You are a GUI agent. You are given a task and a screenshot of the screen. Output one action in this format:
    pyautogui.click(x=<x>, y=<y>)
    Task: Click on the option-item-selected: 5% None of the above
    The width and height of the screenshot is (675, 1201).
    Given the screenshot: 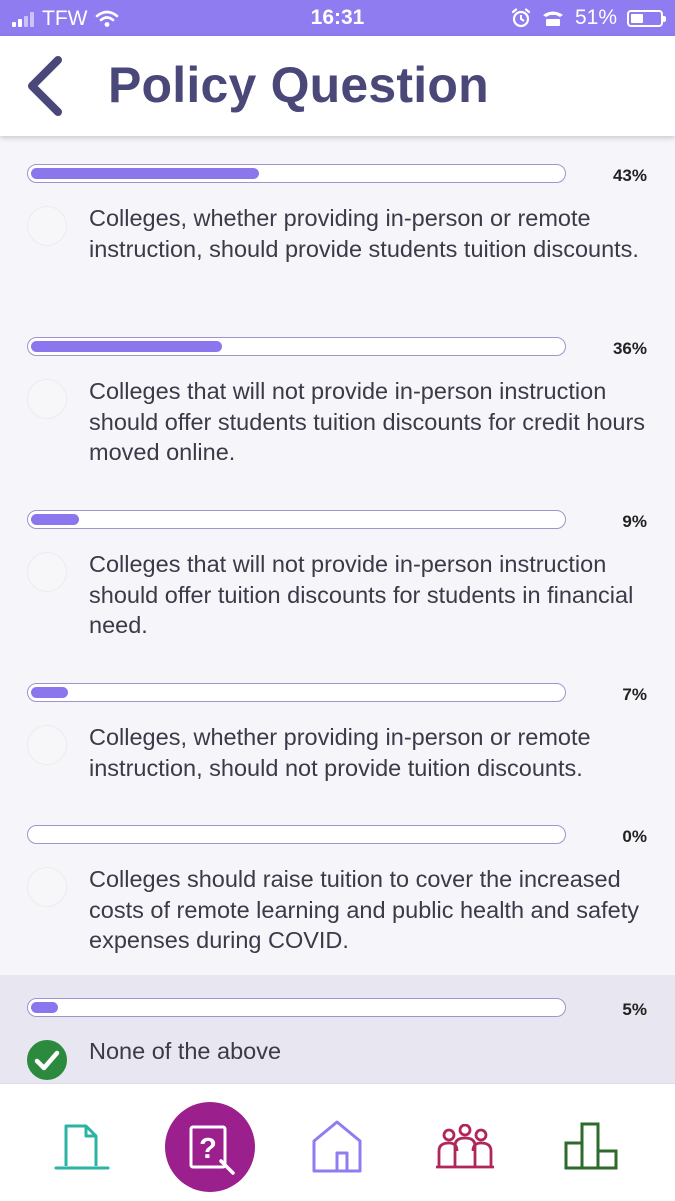 What is the action you would take?
    pyautogui.click(x=337, y=1029)
    